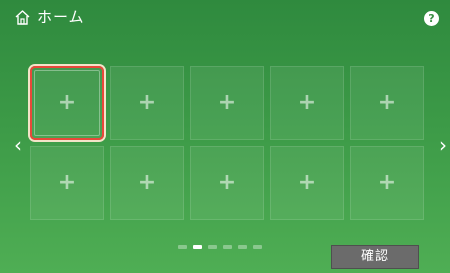  I want to click on next-page-button: ›, so click(443, 145).